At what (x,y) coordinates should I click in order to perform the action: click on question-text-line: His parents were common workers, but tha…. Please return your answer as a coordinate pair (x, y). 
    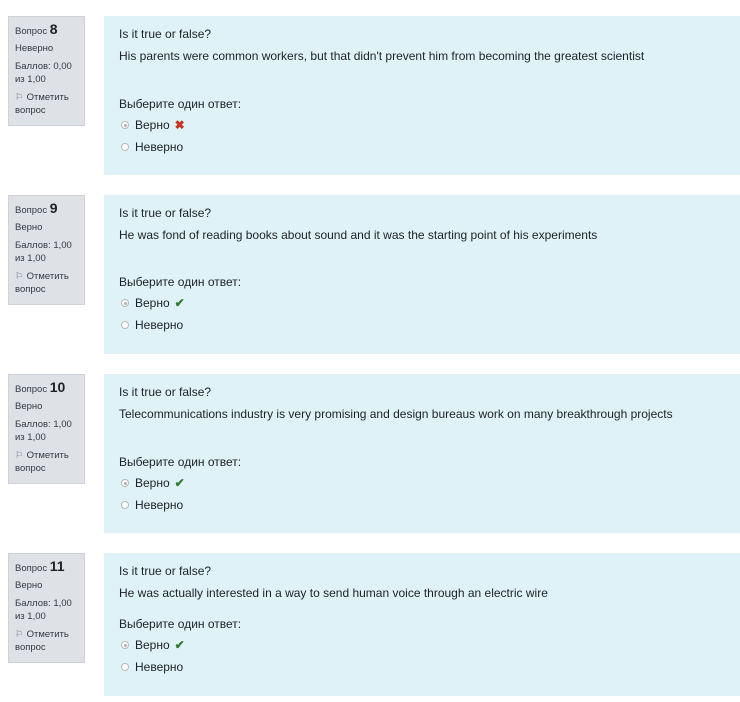
    Looking at the image, I should click on (382, 56).